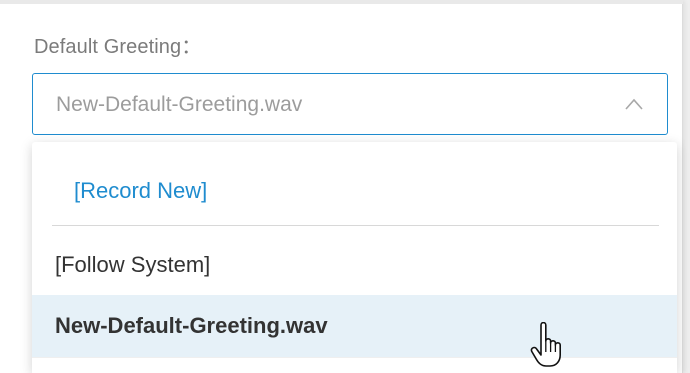  What do you see at coordinates (354, 365) in the screenshot?
I see `dropdown-bottom-edge` at bounding box center [354, 365].